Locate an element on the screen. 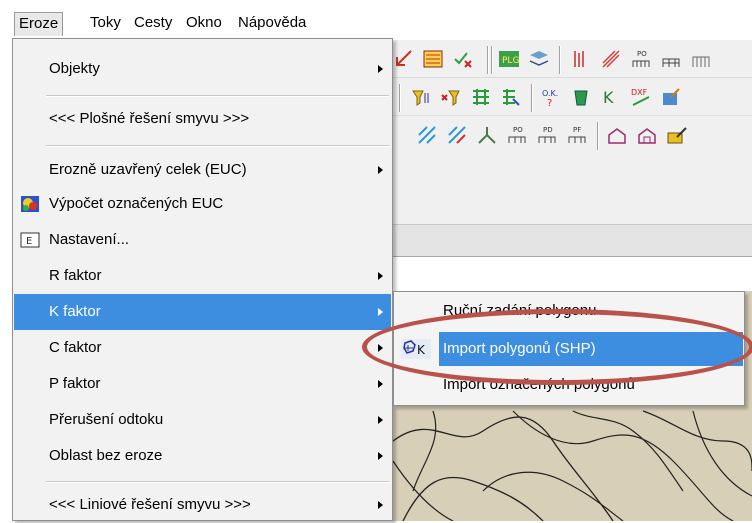 This screenshot has height=523, width=752. toolbar-ok-icon: O.K.? is located at coordinates (551, 97).